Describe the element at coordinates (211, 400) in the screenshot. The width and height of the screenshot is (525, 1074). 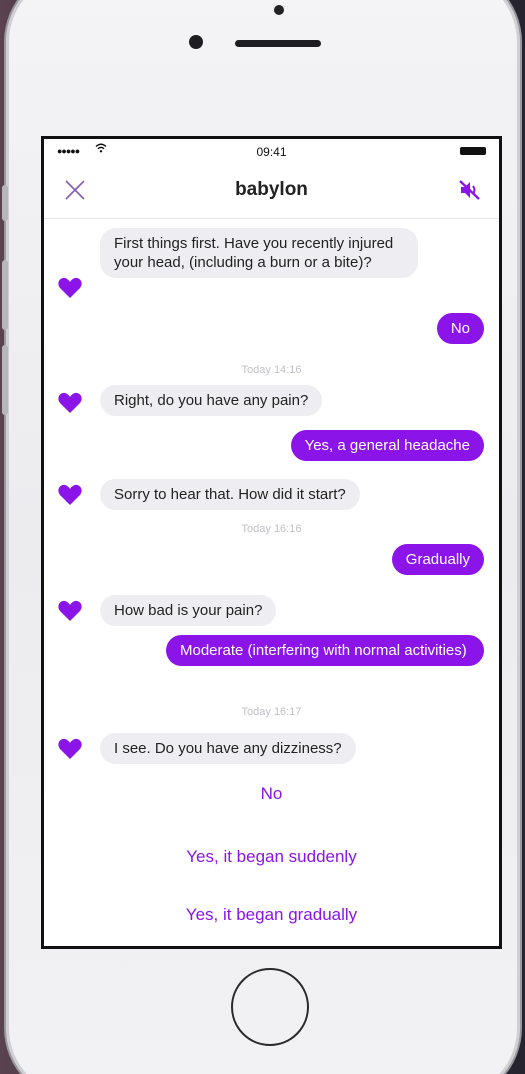
I see `bot-message: Right, do you have any pain?` at that location.